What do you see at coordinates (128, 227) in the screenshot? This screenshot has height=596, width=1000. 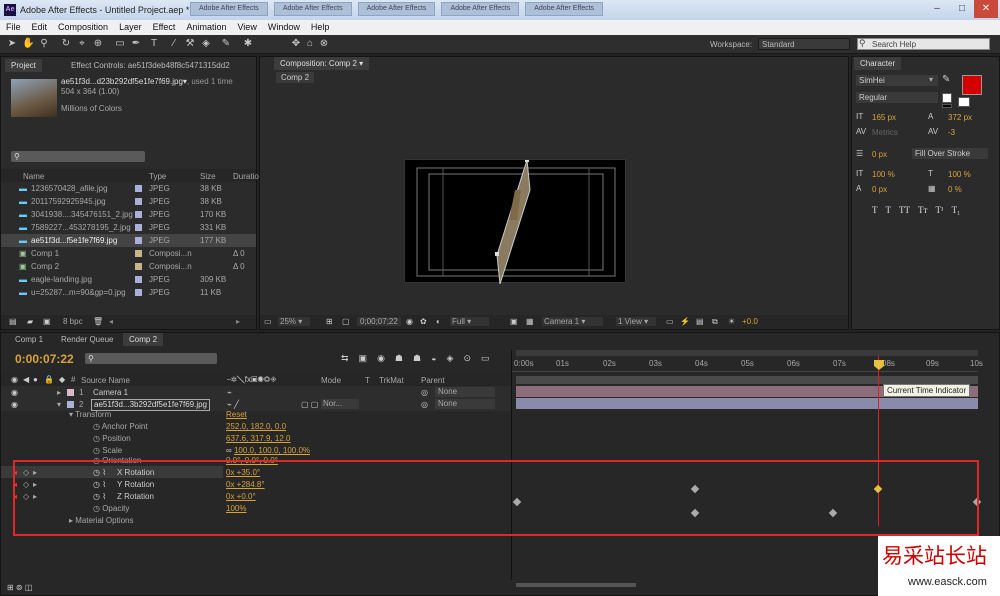 I see `list-item: ▬ 7589227...453278195_2.jpg JPEG 331 KB` at bounding box center [128, 227].